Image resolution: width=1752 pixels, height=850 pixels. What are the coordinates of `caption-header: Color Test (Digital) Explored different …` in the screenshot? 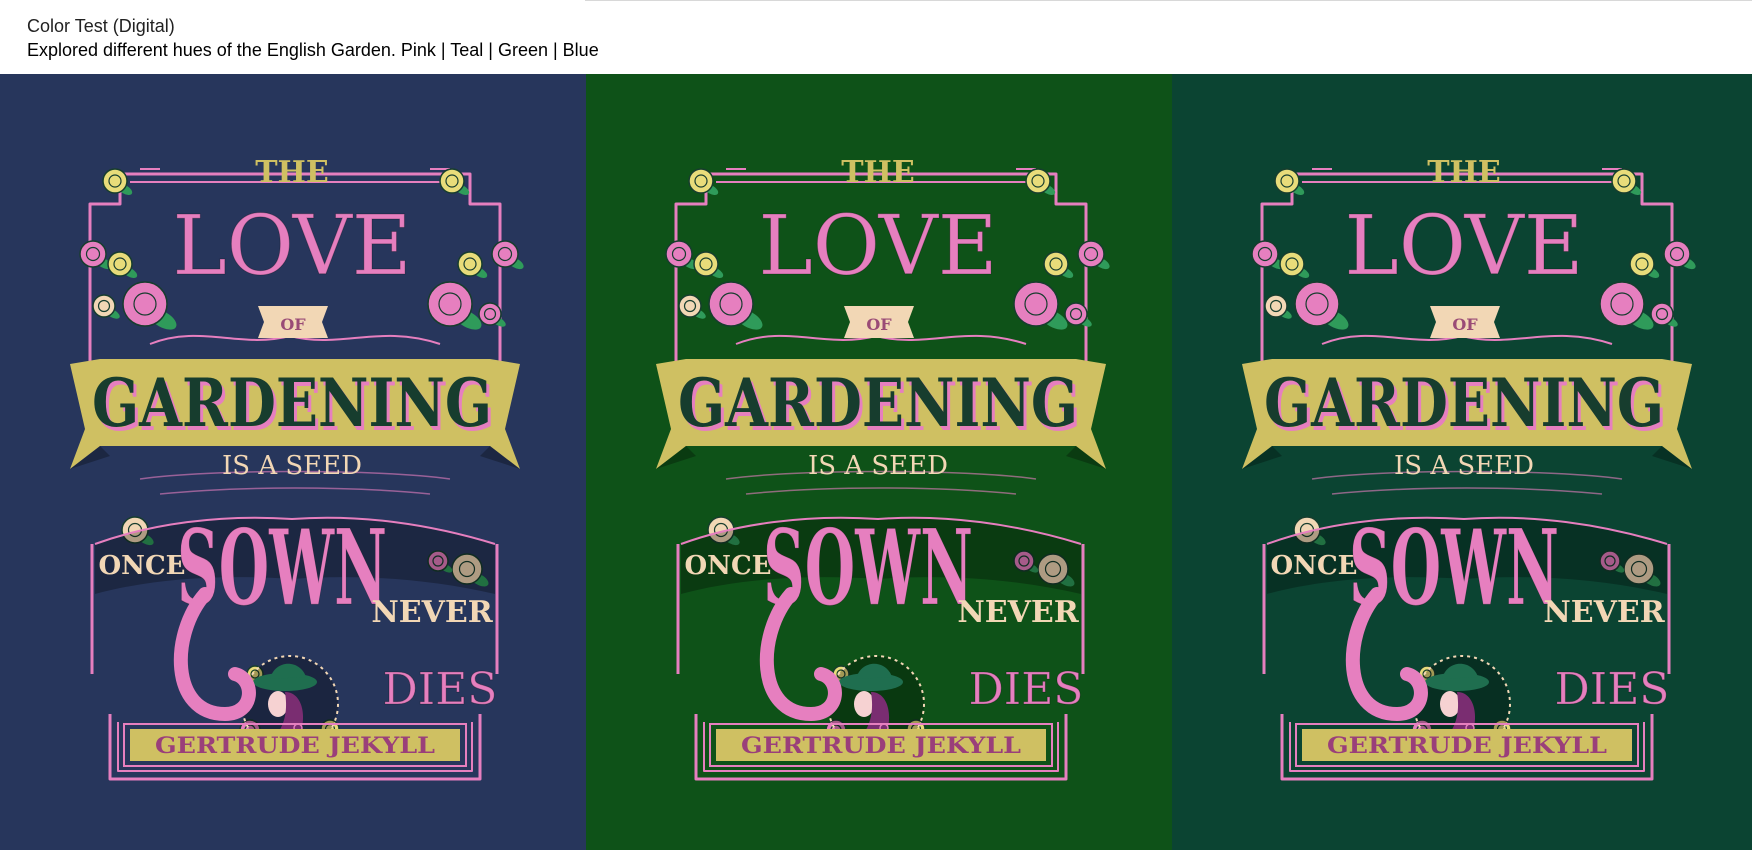 It's located at (876, 37).